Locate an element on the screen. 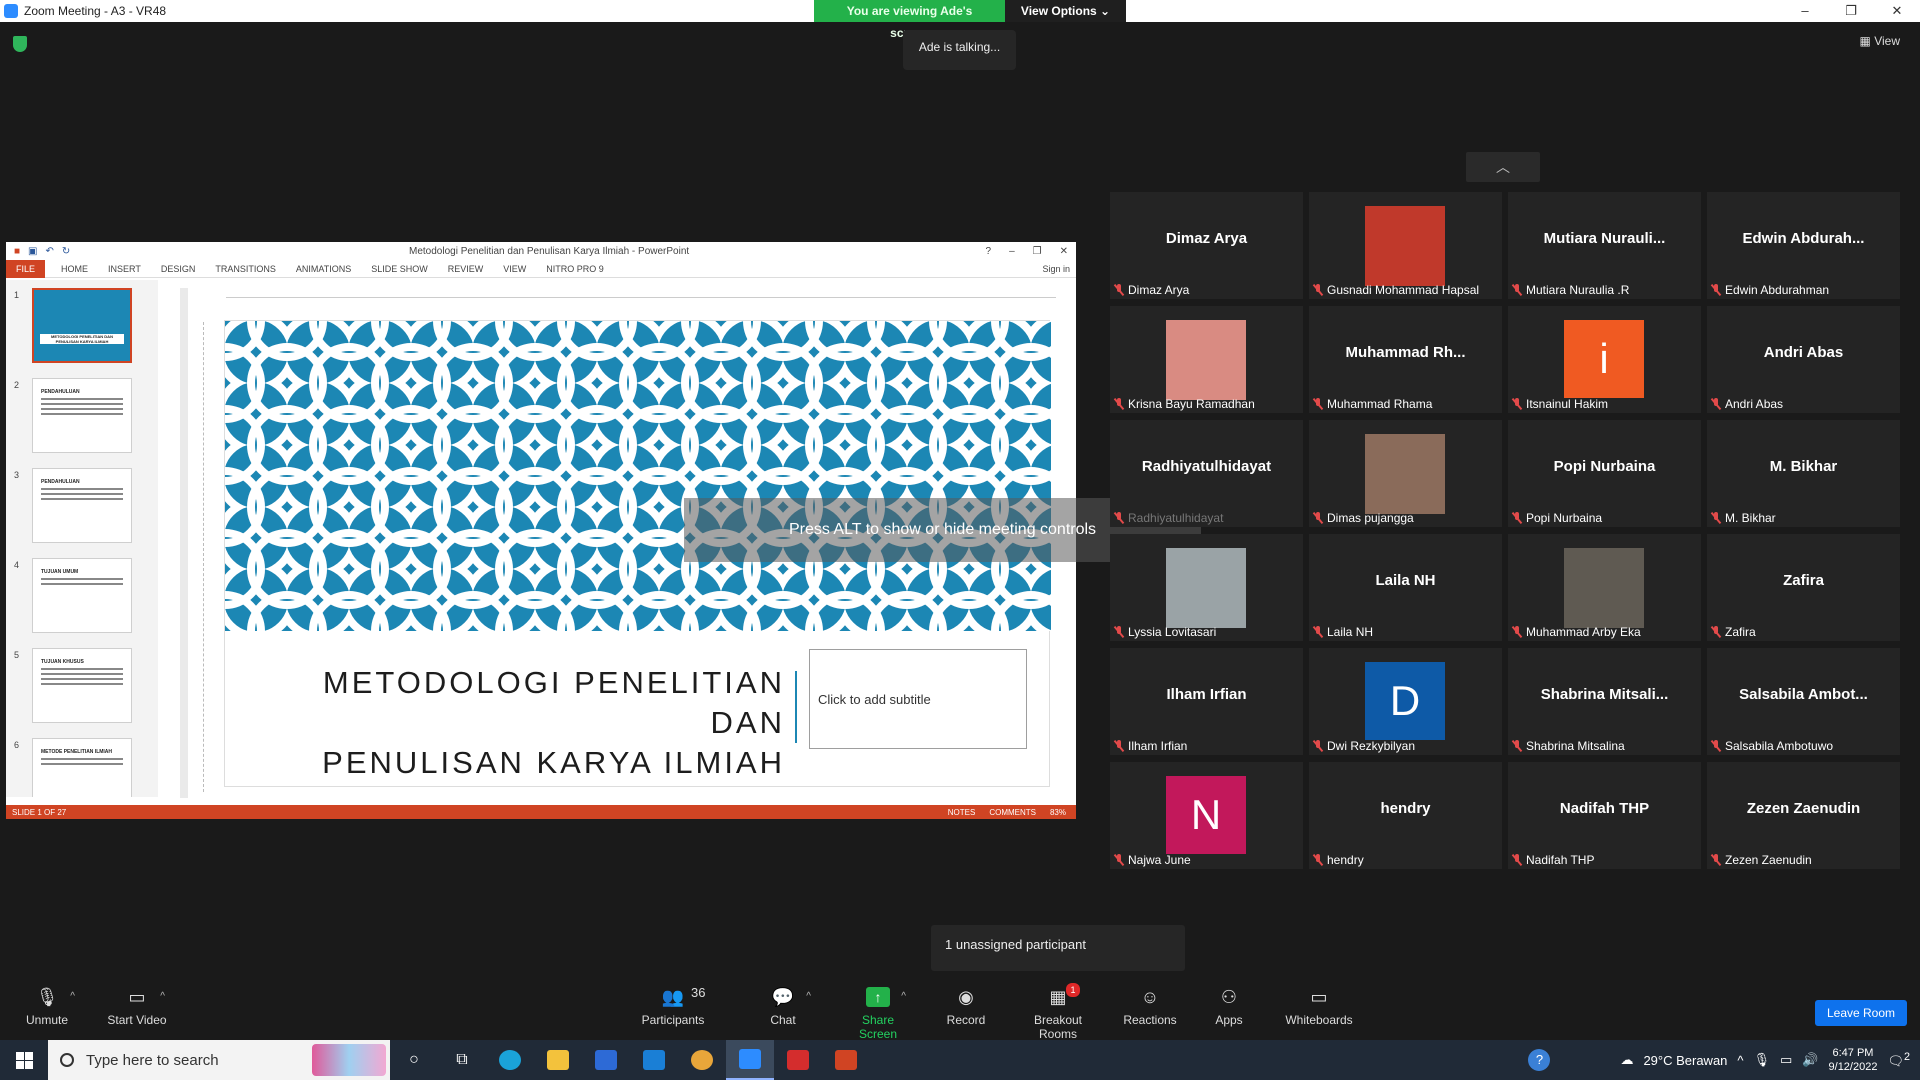 The width and height of the screenshot is (1920, 1080). participant-tile: Muhammad Arby Eka is located at coordinates (1604, 587).